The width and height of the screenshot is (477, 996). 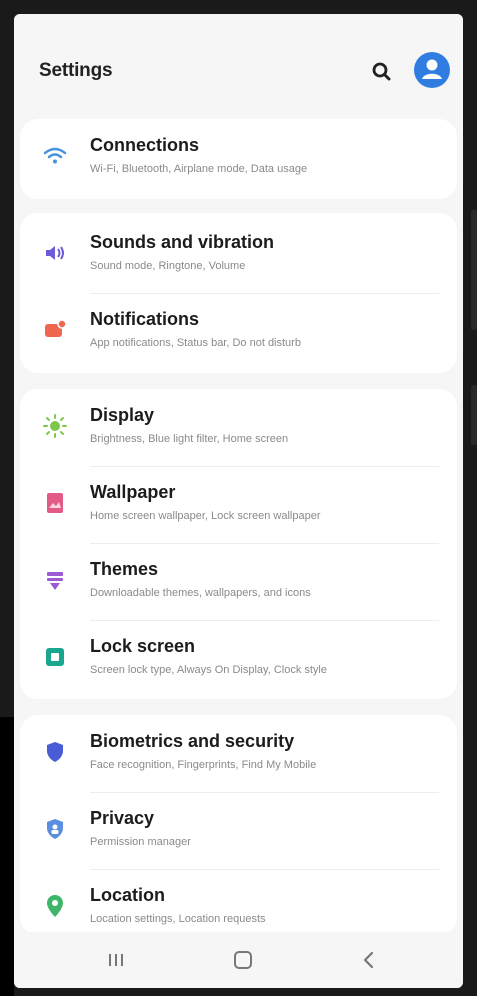 I want to click on item-subtitle: Sound mode, Ringtone, Volume, so click(x=168, y=266).